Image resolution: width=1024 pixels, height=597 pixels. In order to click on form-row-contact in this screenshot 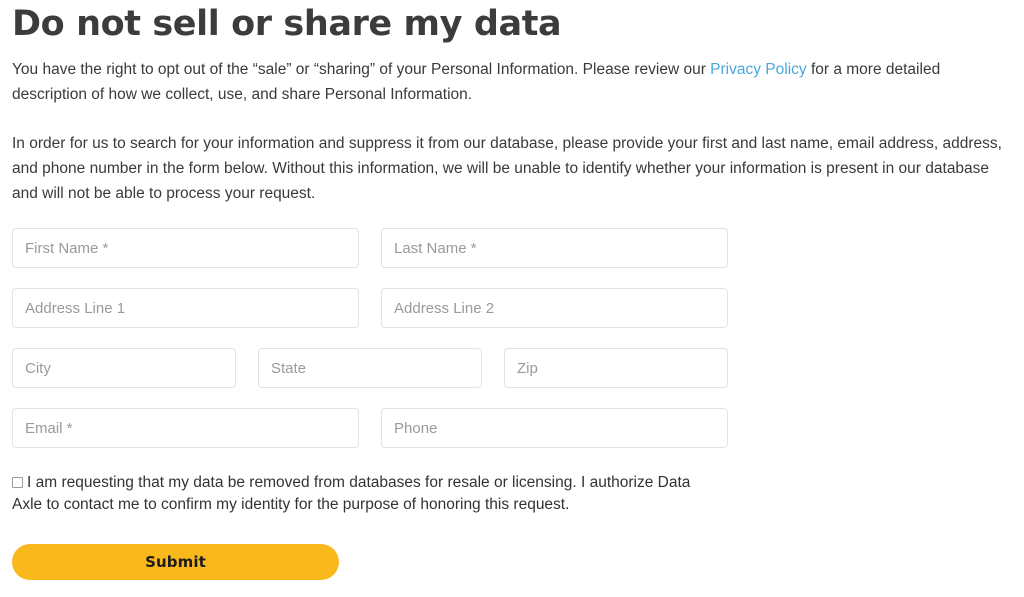, I will do `click(512, 428)`.